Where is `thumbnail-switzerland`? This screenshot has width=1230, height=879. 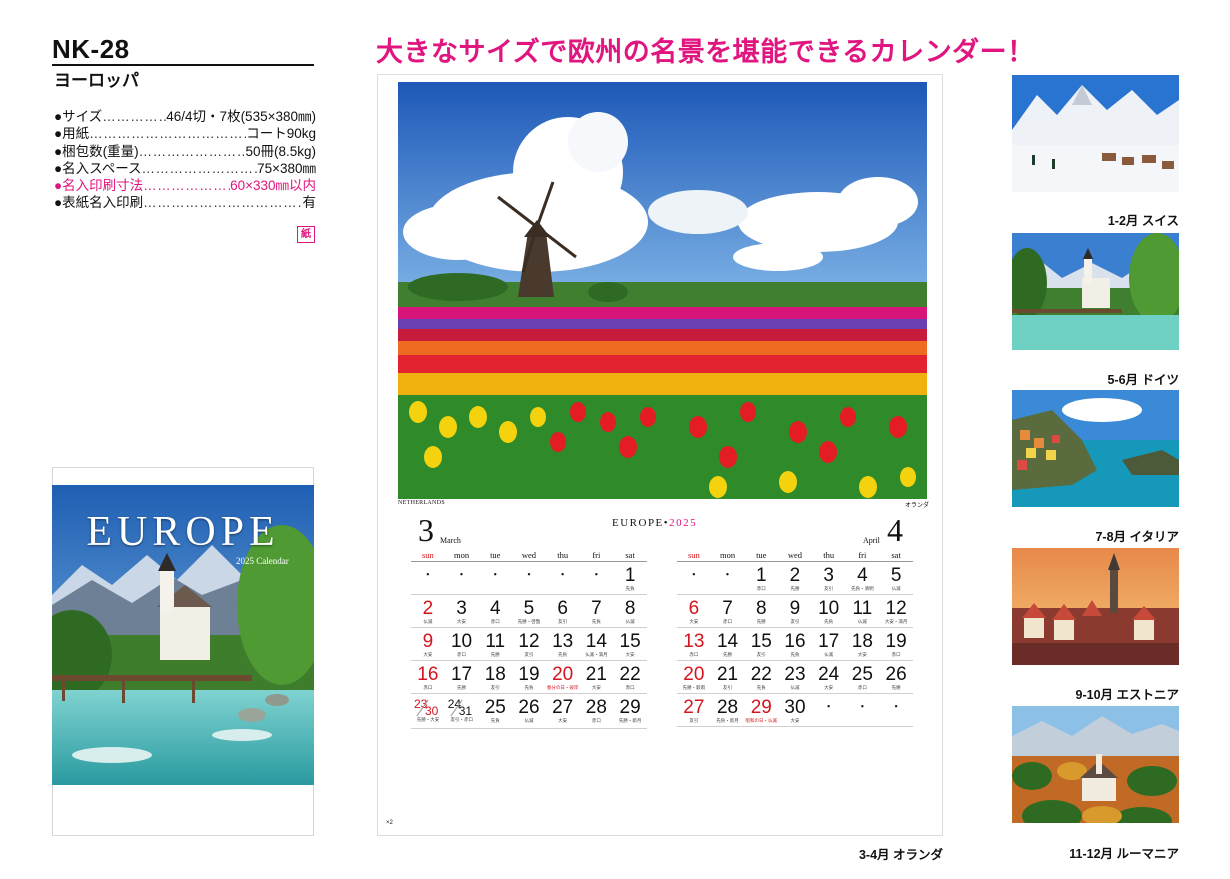
thumbnail-switzerland is located at coordinates (1095, 133).